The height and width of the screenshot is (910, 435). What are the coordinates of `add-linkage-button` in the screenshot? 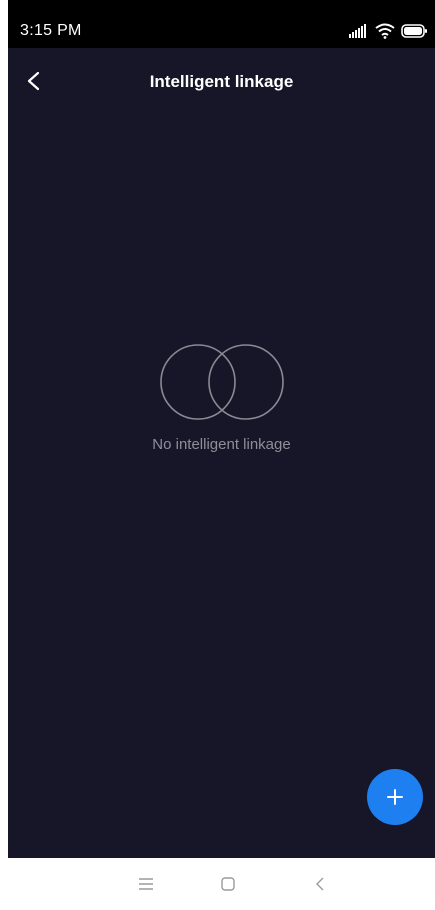 It's located at (395, 797).